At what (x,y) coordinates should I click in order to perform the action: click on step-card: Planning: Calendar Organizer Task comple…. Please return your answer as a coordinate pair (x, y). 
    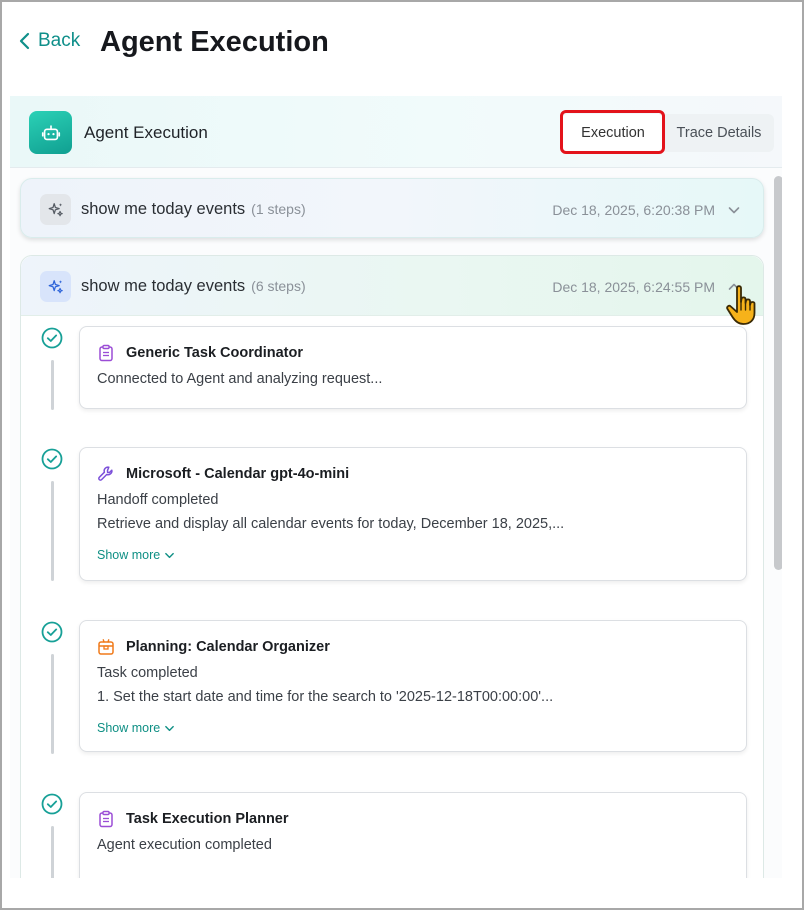
    Looking at the image, I should click on (413, 686).